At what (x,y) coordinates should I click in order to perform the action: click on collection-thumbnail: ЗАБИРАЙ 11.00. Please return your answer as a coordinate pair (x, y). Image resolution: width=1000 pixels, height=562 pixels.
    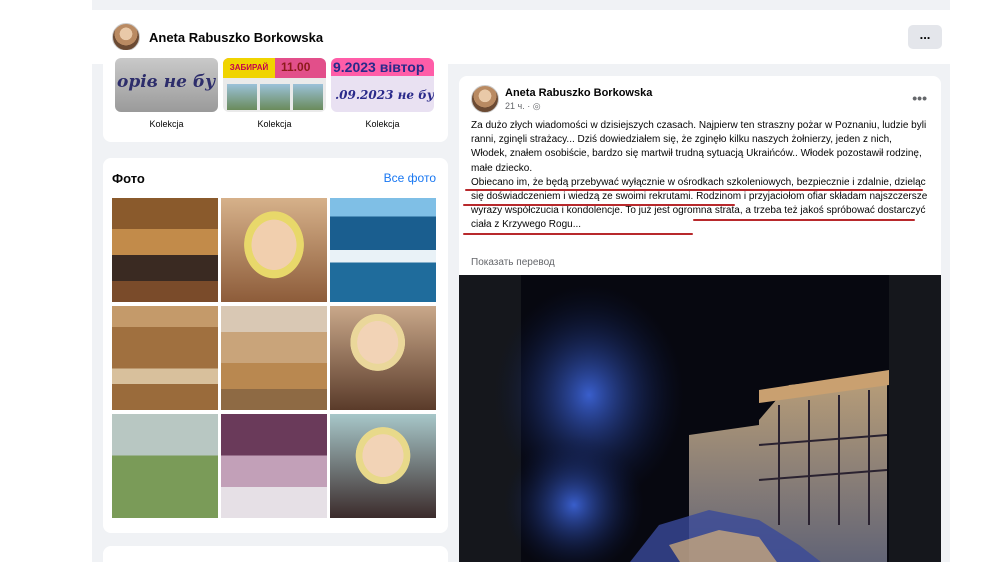
    Looking at the image, I should click on (274, 85).